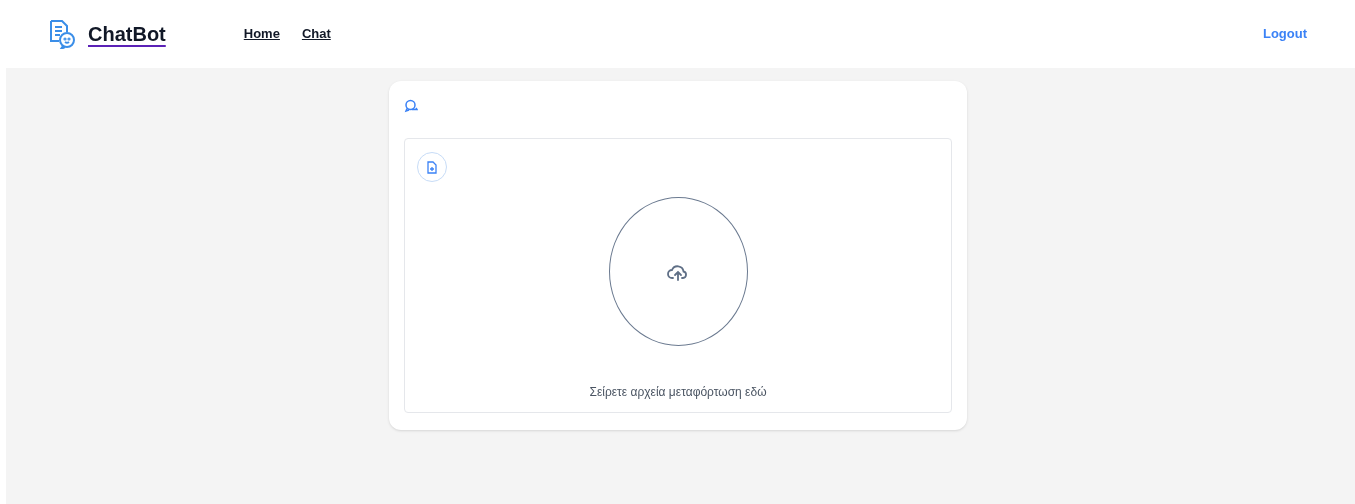  I want to click on nav-link: Chat, so click(316, 34).